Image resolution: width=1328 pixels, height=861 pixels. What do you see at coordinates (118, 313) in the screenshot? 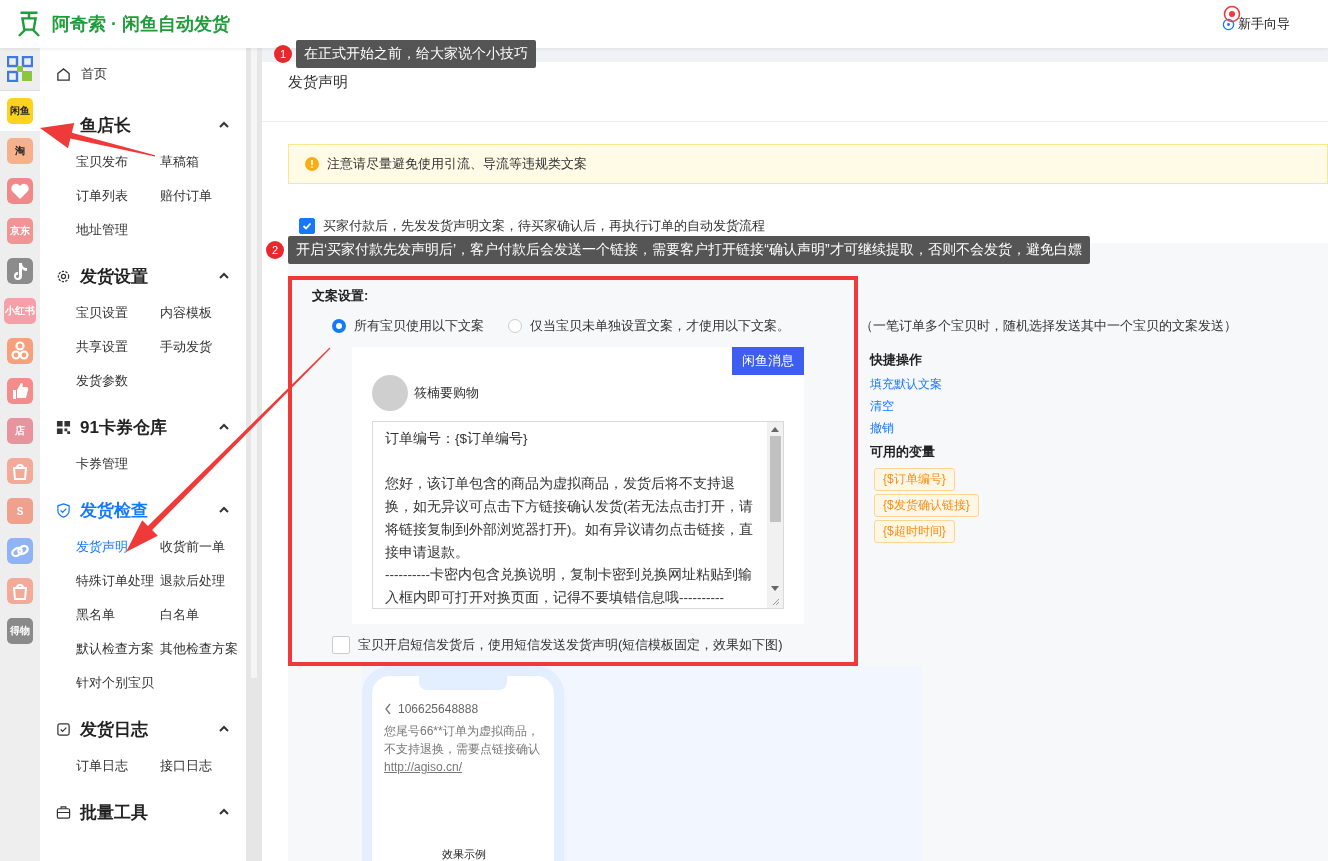
I see `menu-item: 宝贝设置` at bounding box center [118, 313].